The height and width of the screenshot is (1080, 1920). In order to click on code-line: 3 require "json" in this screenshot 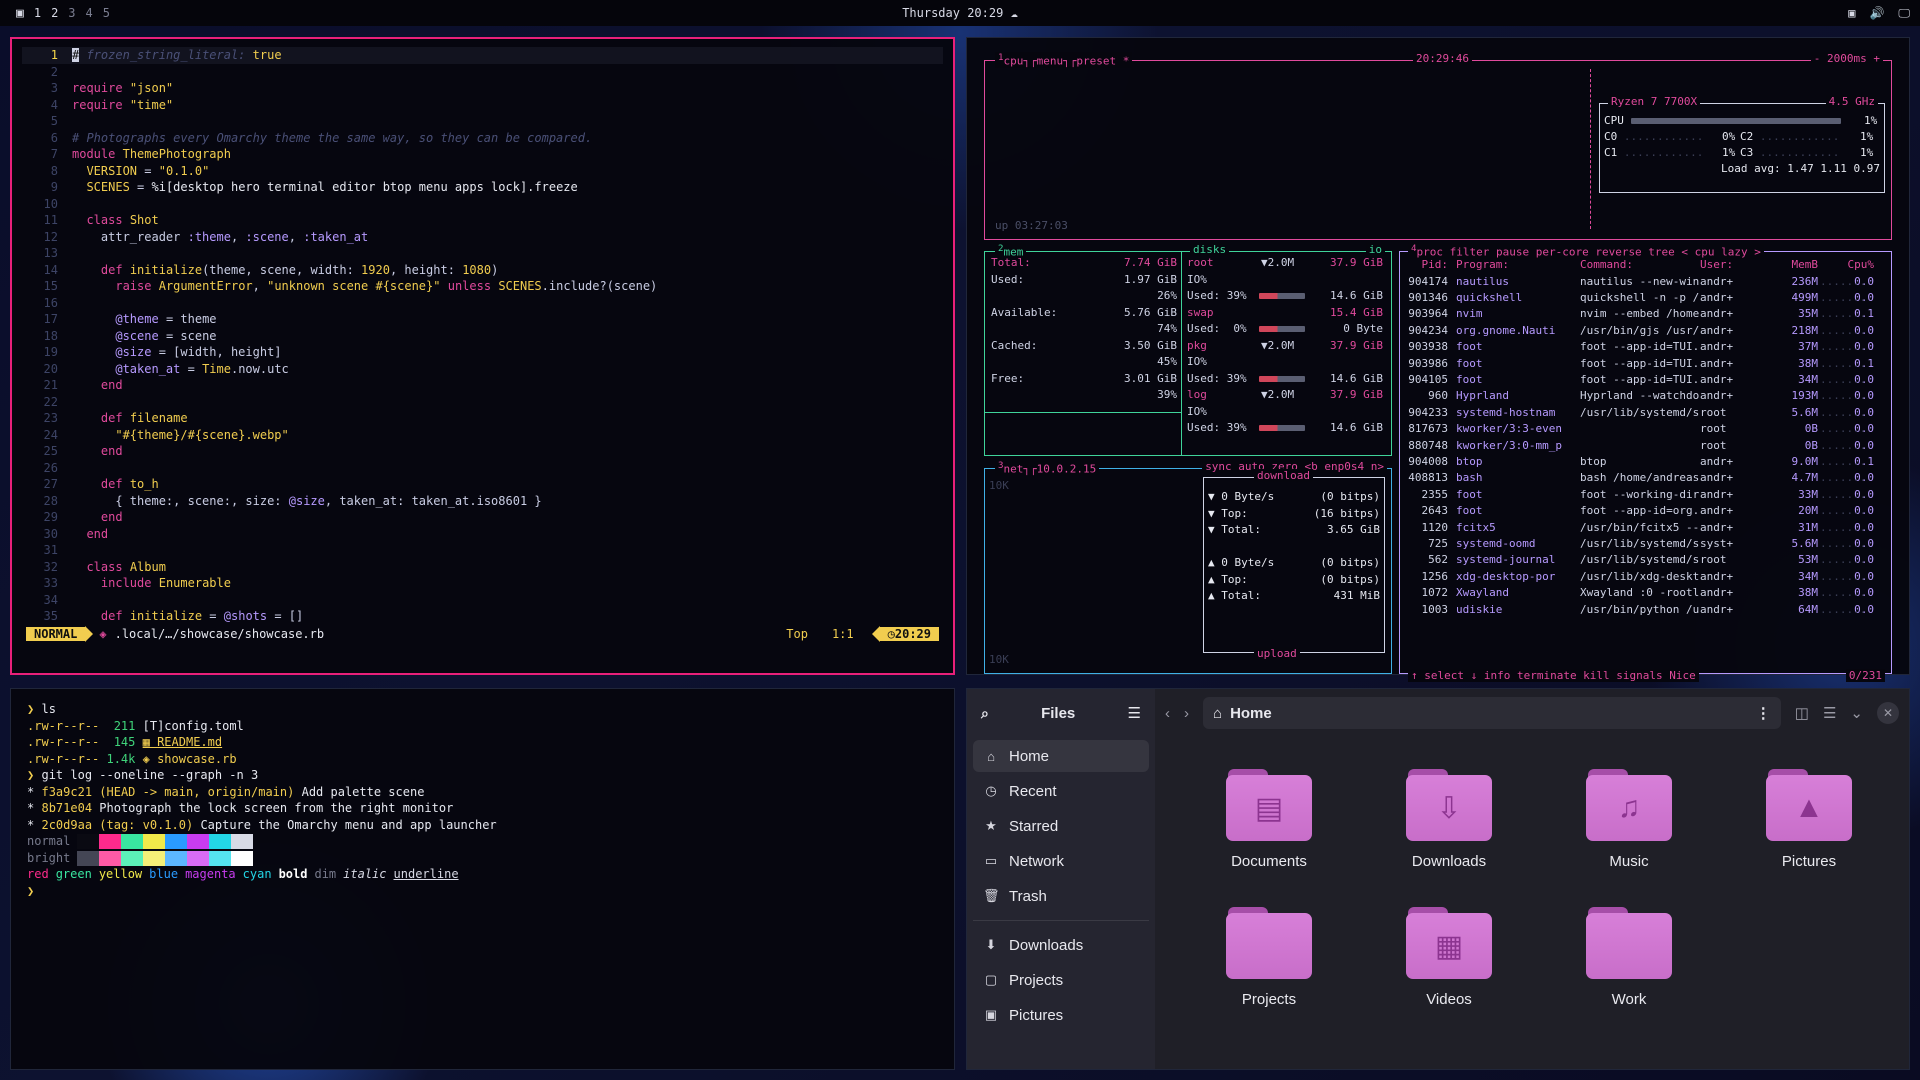, I will do `click(482, 88)`.